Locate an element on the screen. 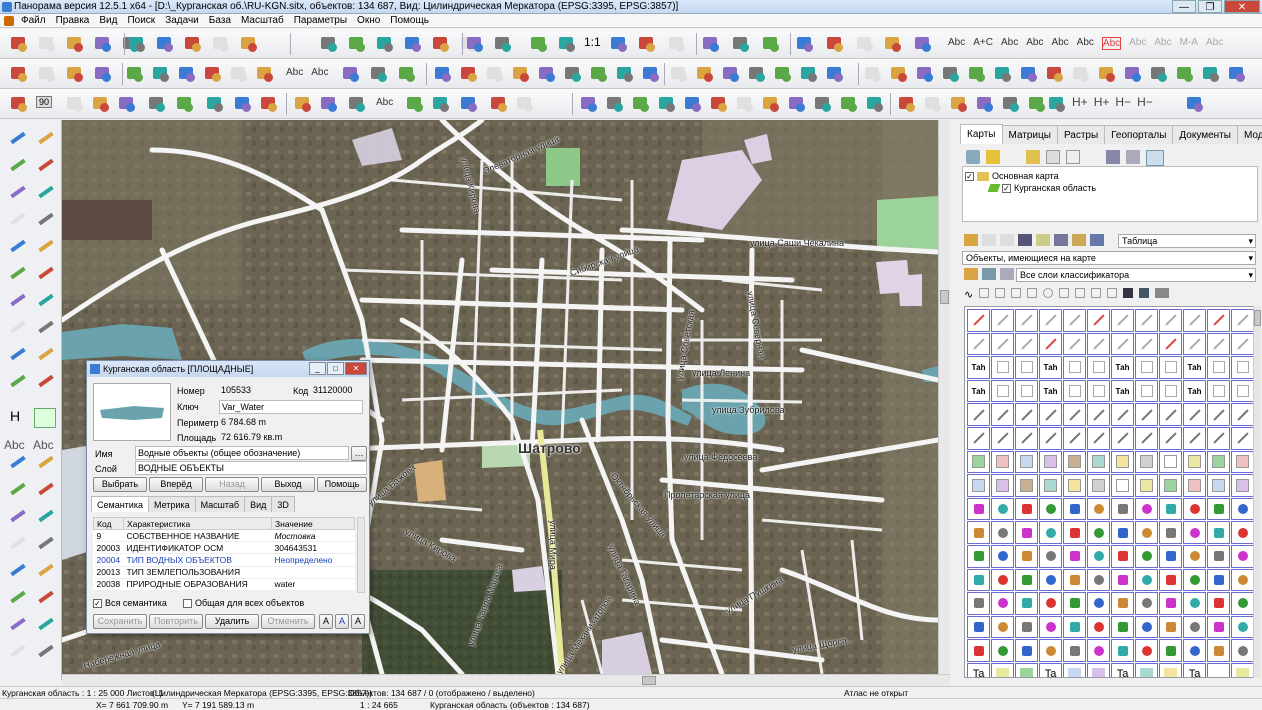 The image size is (1262, 710). table-row: 20013 ТИП ЗЕМЛЕПОЛЬЗОВАНИЯ is located at coordinates (224, 572).